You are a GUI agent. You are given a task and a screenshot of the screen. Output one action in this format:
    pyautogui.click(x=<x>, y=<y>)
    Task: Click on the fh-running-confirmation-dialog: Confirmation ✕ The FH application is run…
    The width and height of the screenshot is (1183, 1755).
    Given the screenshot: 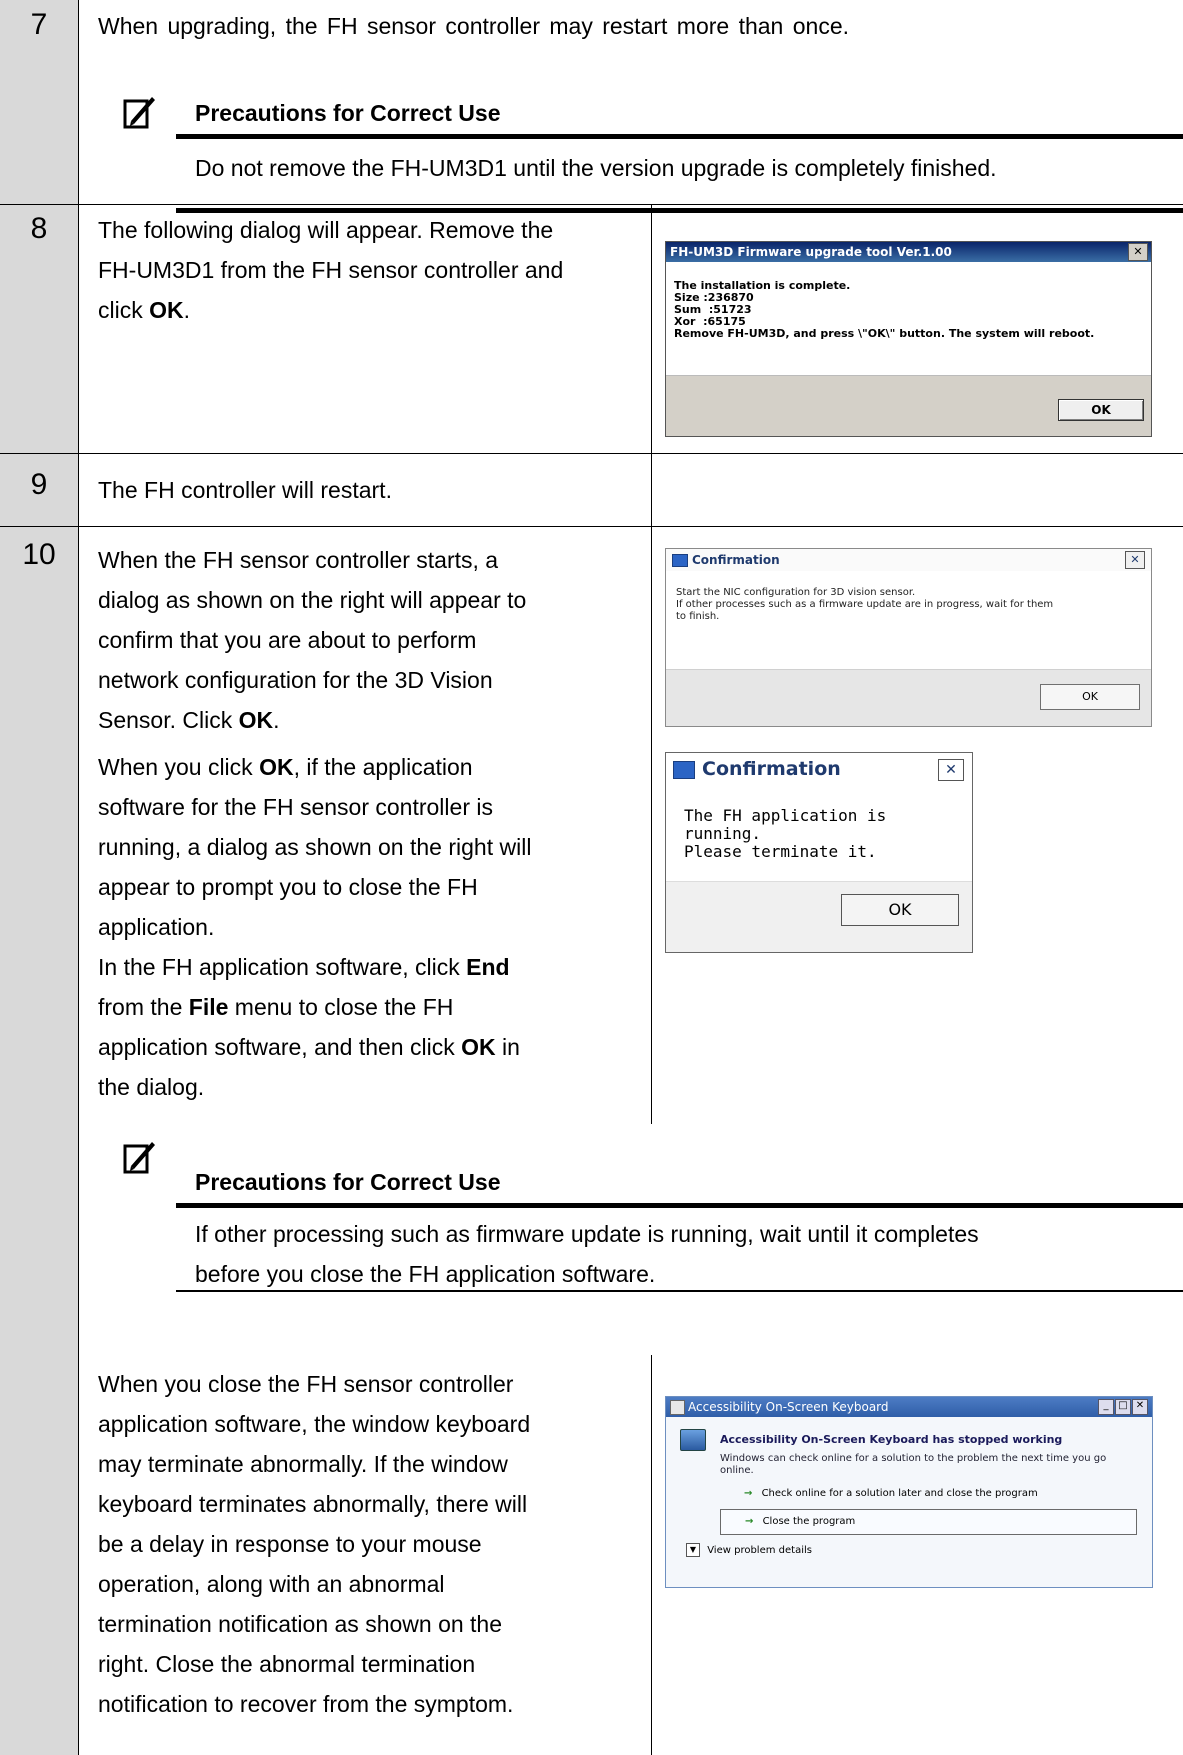 What is the action you would take?
    pyautogui.click(x=819, y=852)
    